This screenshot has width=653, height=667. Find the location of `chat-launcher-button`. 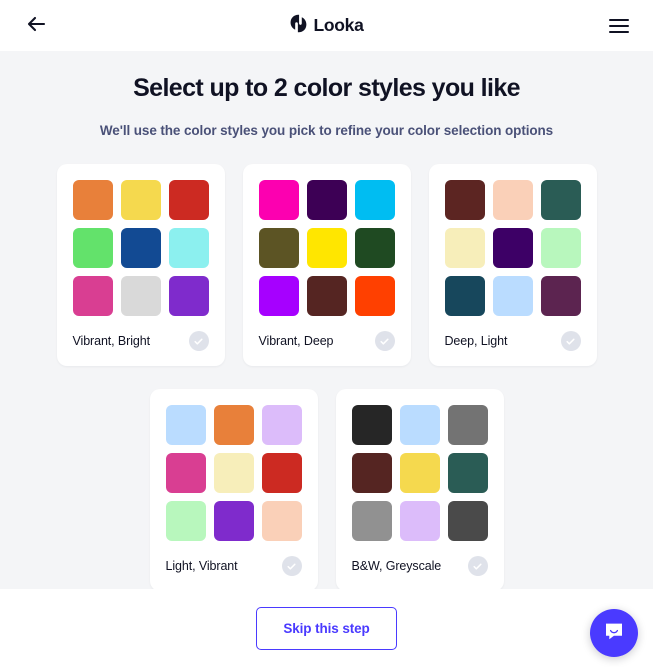

chat-launcher-button is located at coordinates (614, 633).